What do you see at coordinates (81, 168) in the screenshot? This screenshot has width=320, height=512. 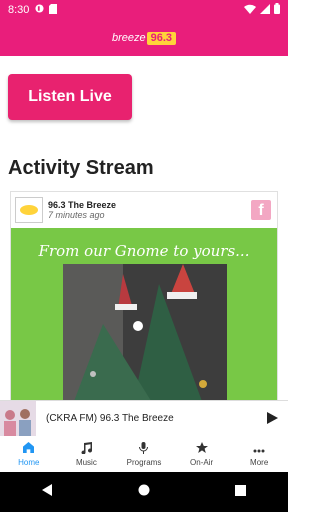 I see `activity-stream-title: Activity Stream` at bounding box center [81, 168].